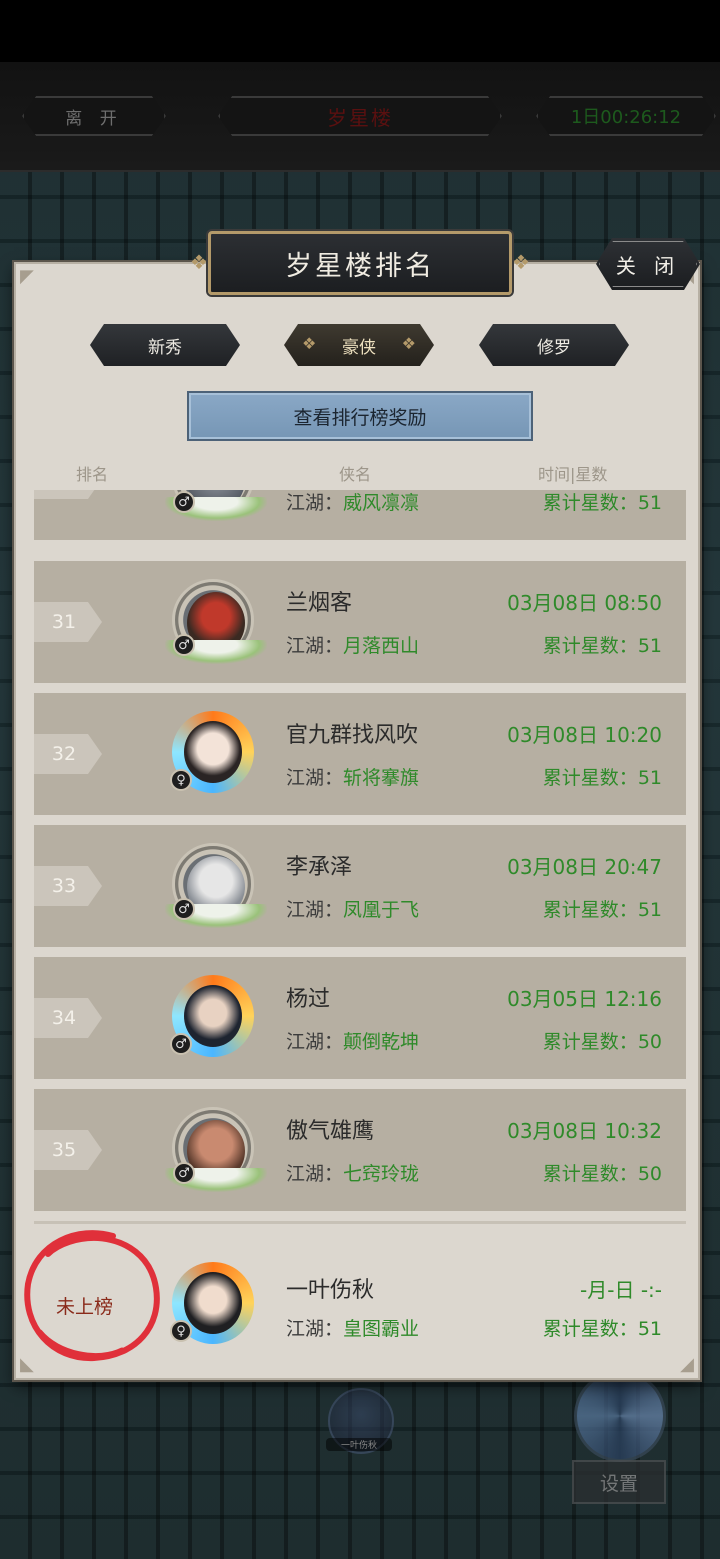  Describe the element at coordinates (92, 474) in the screenshot. I see `column-header-rank: 排名` at that location.